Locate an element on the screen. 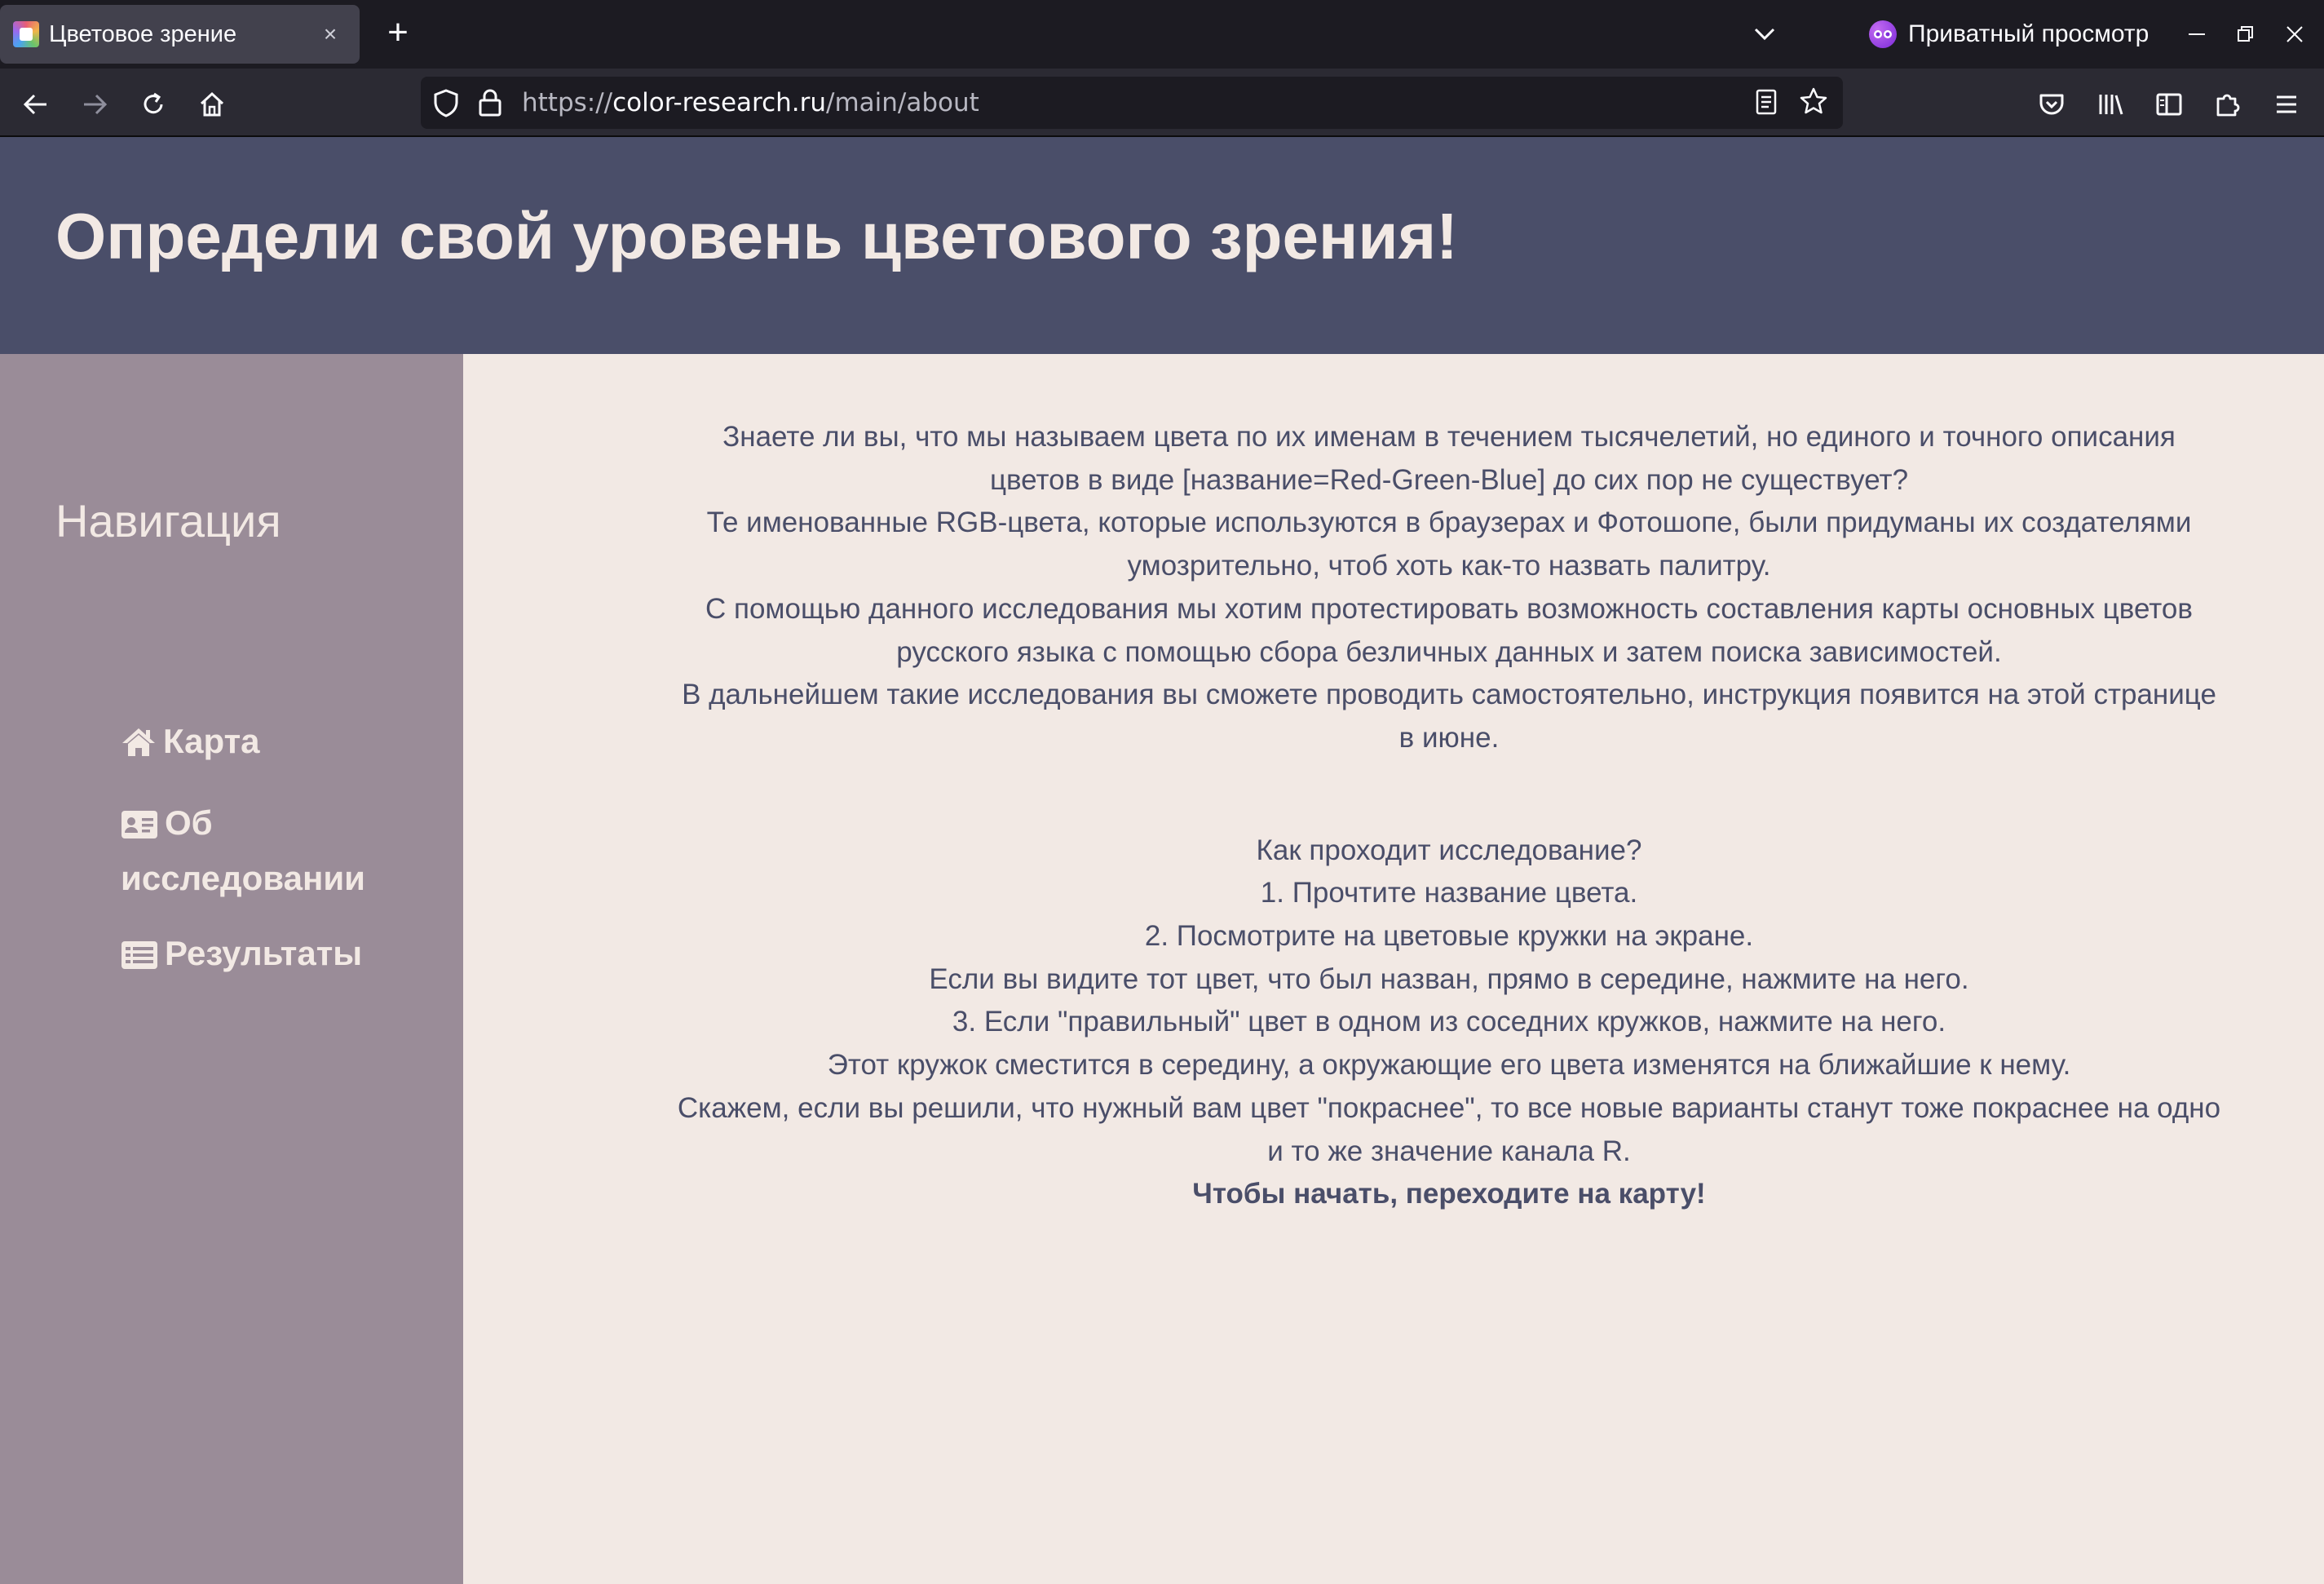  tab-list-chevron-icon is located at coordinates (1765, 34).